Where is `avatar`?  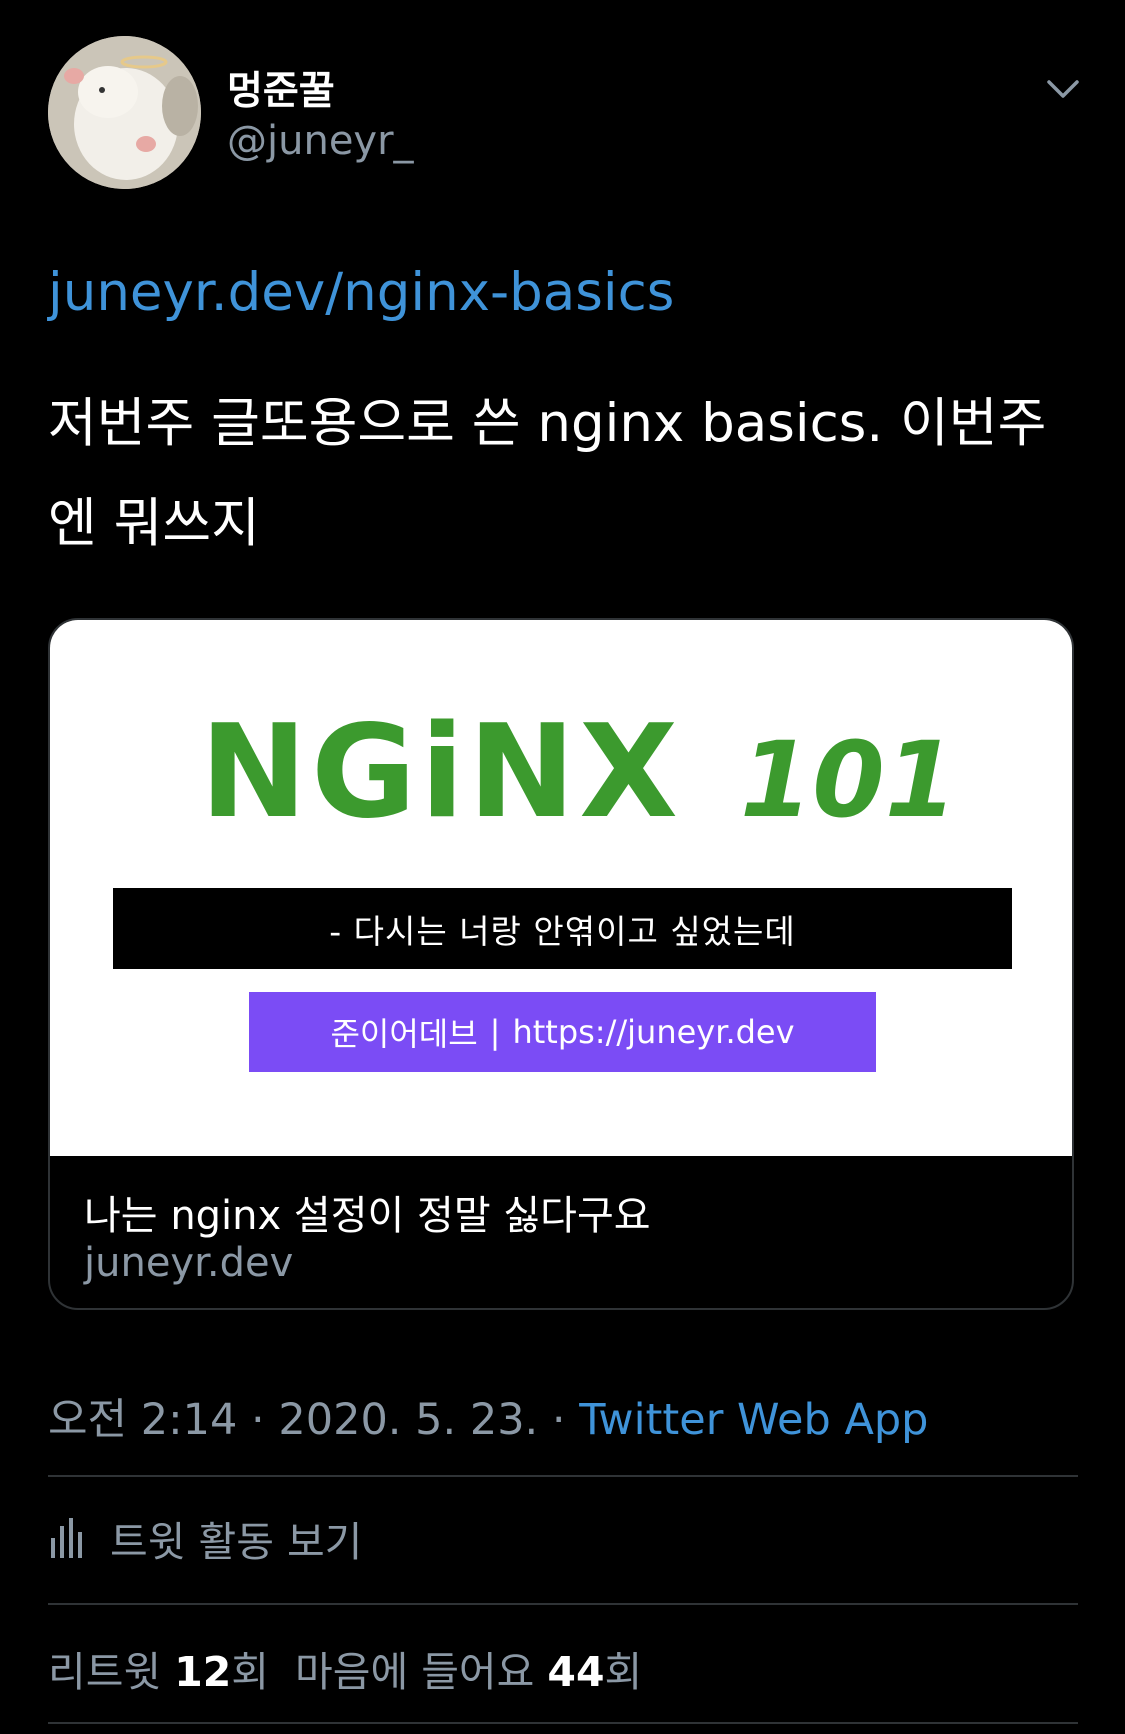 avatar is located at coordinates (124, 112).